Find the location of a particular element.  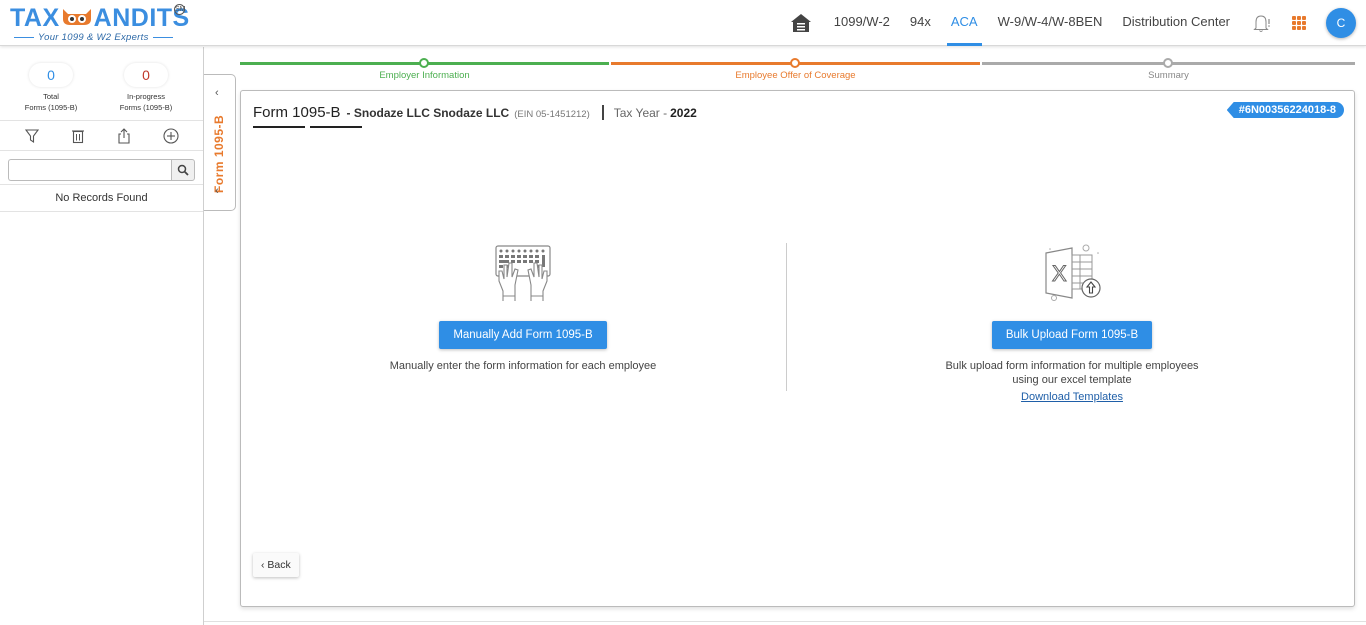

no-records-message: No Records Found is located at coordinates (101, 198).